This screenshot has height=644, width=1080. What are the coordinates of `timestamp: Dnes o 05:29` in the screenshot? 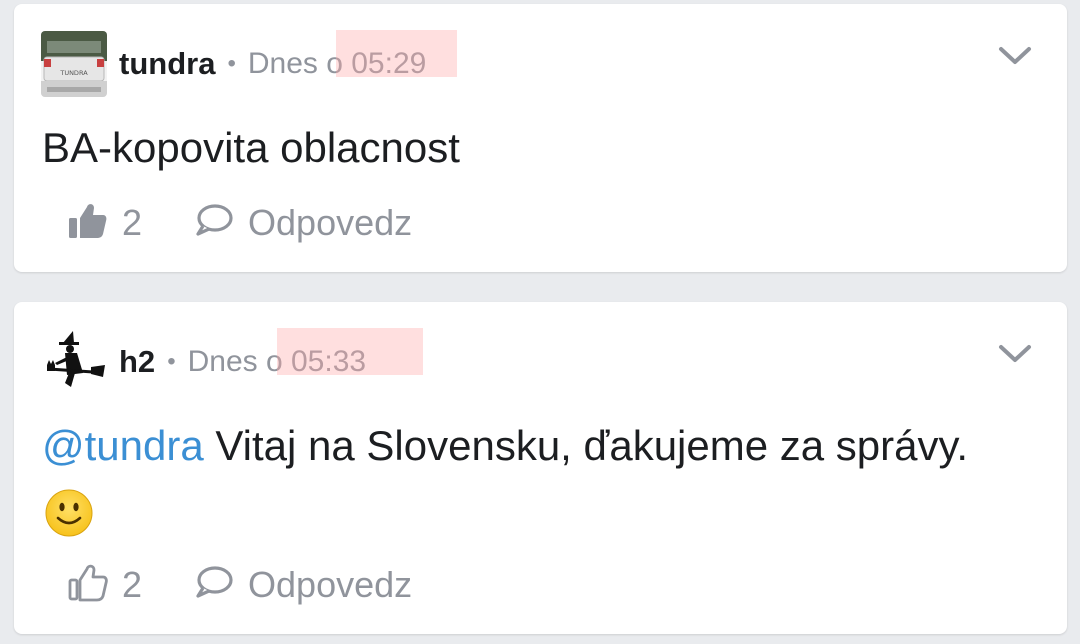 It's located at (337, 64).